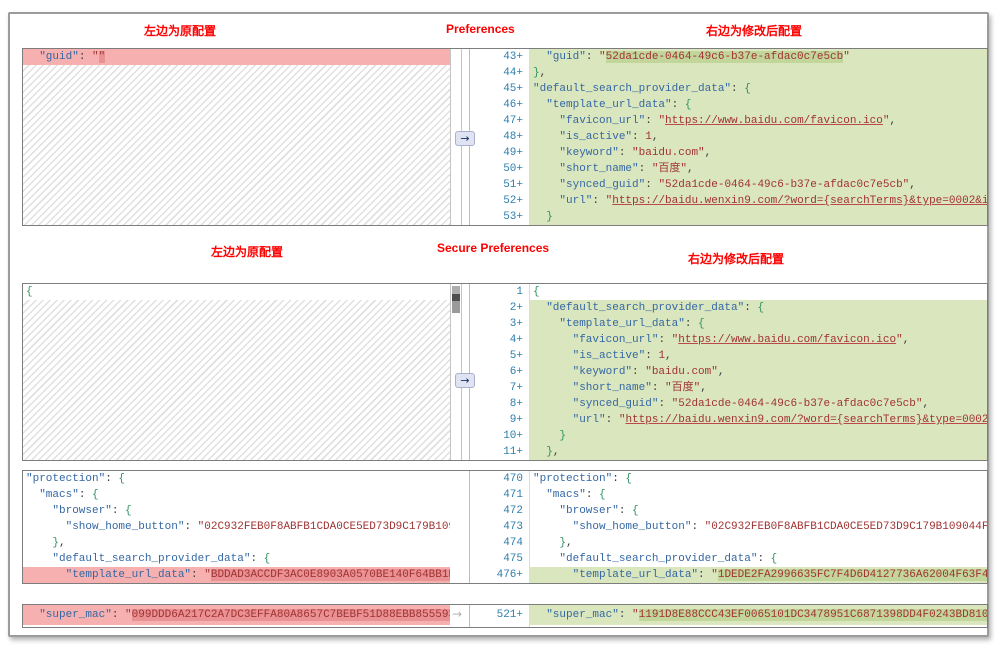 The width and height of the screenshot is (1000, 646). I want to click on code-line: {, so click(236, 292).